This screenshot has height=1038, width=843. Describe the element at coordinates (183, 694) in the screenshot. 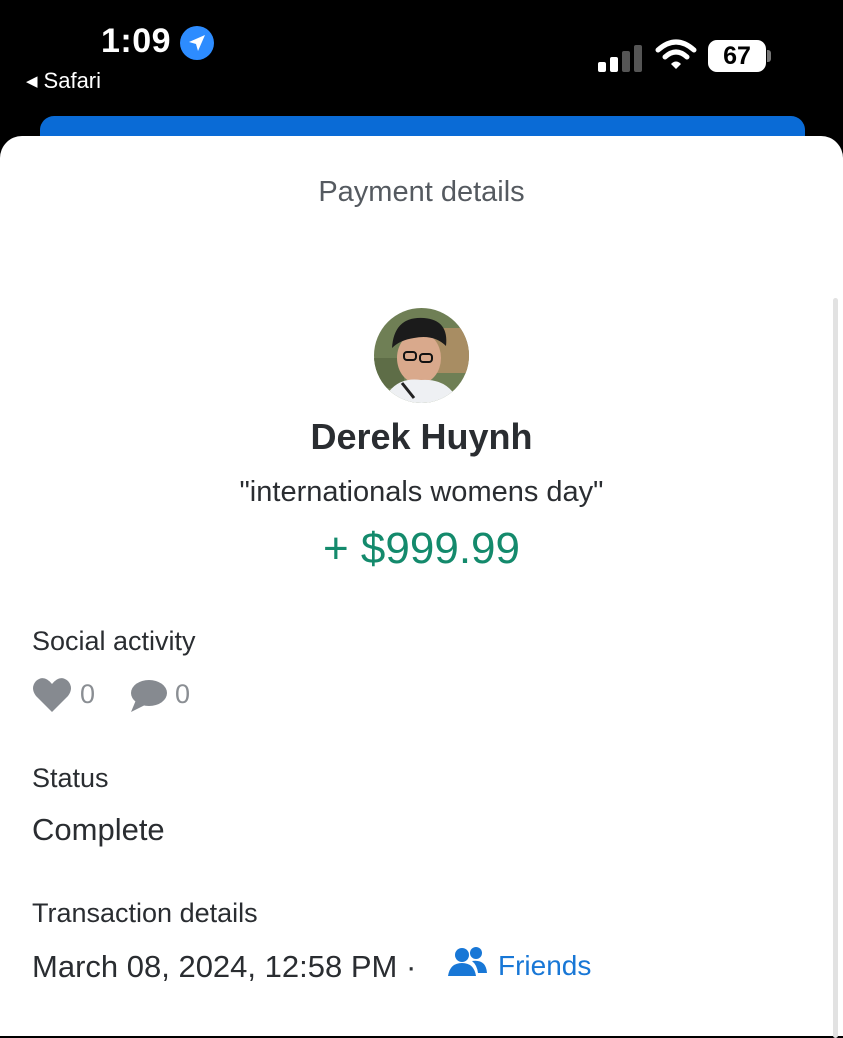

I see `comment-count: 0` at that location.